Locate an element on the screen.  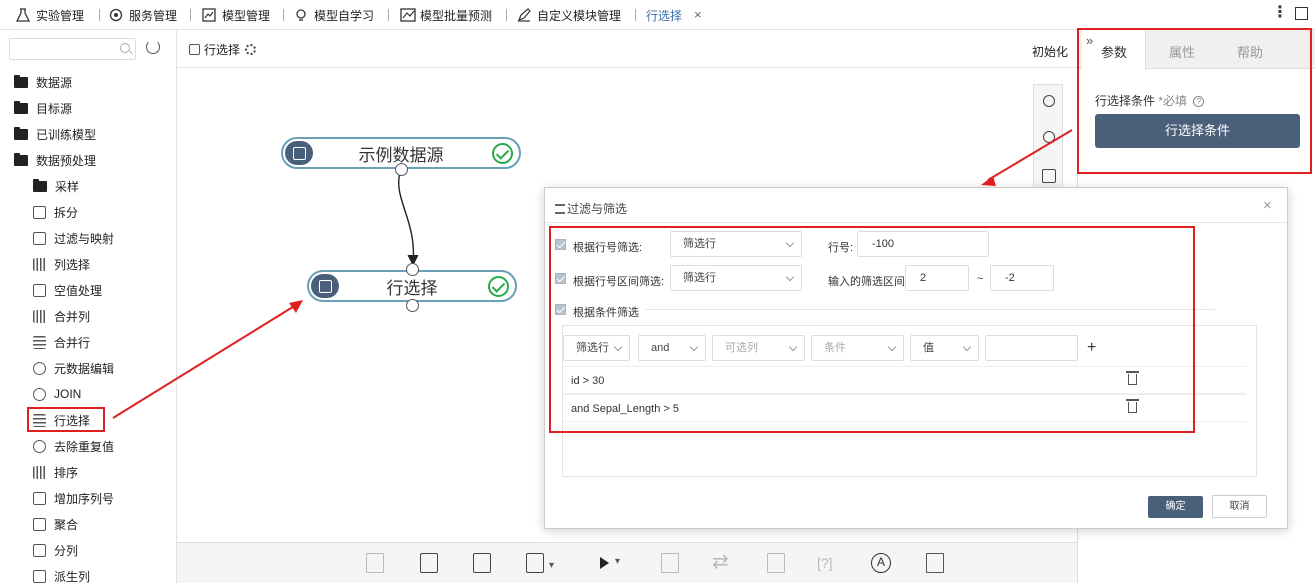
merge-rows-icon is located at coordinates (39, 342).